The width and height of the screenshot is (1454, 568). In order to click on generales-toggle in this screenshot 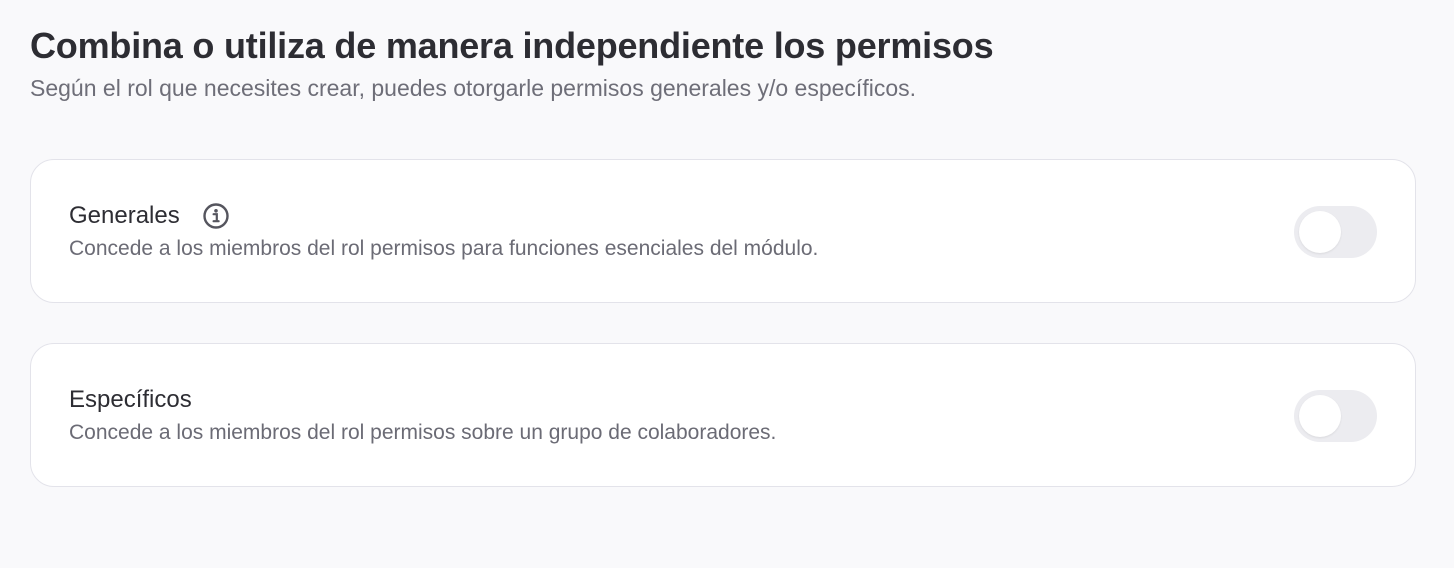, I will do `click(1335, 232)`.